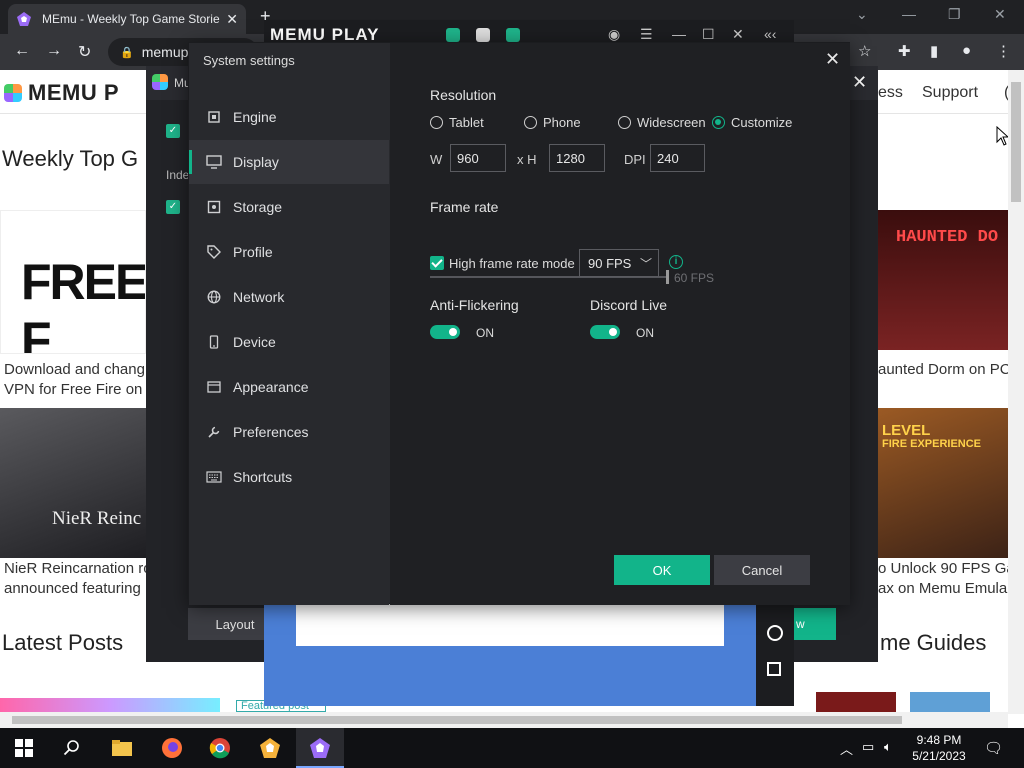  Describe the element at coordinates (73, 282) in the screenshot. I see `card-image-freefire: FREE F` at that location.